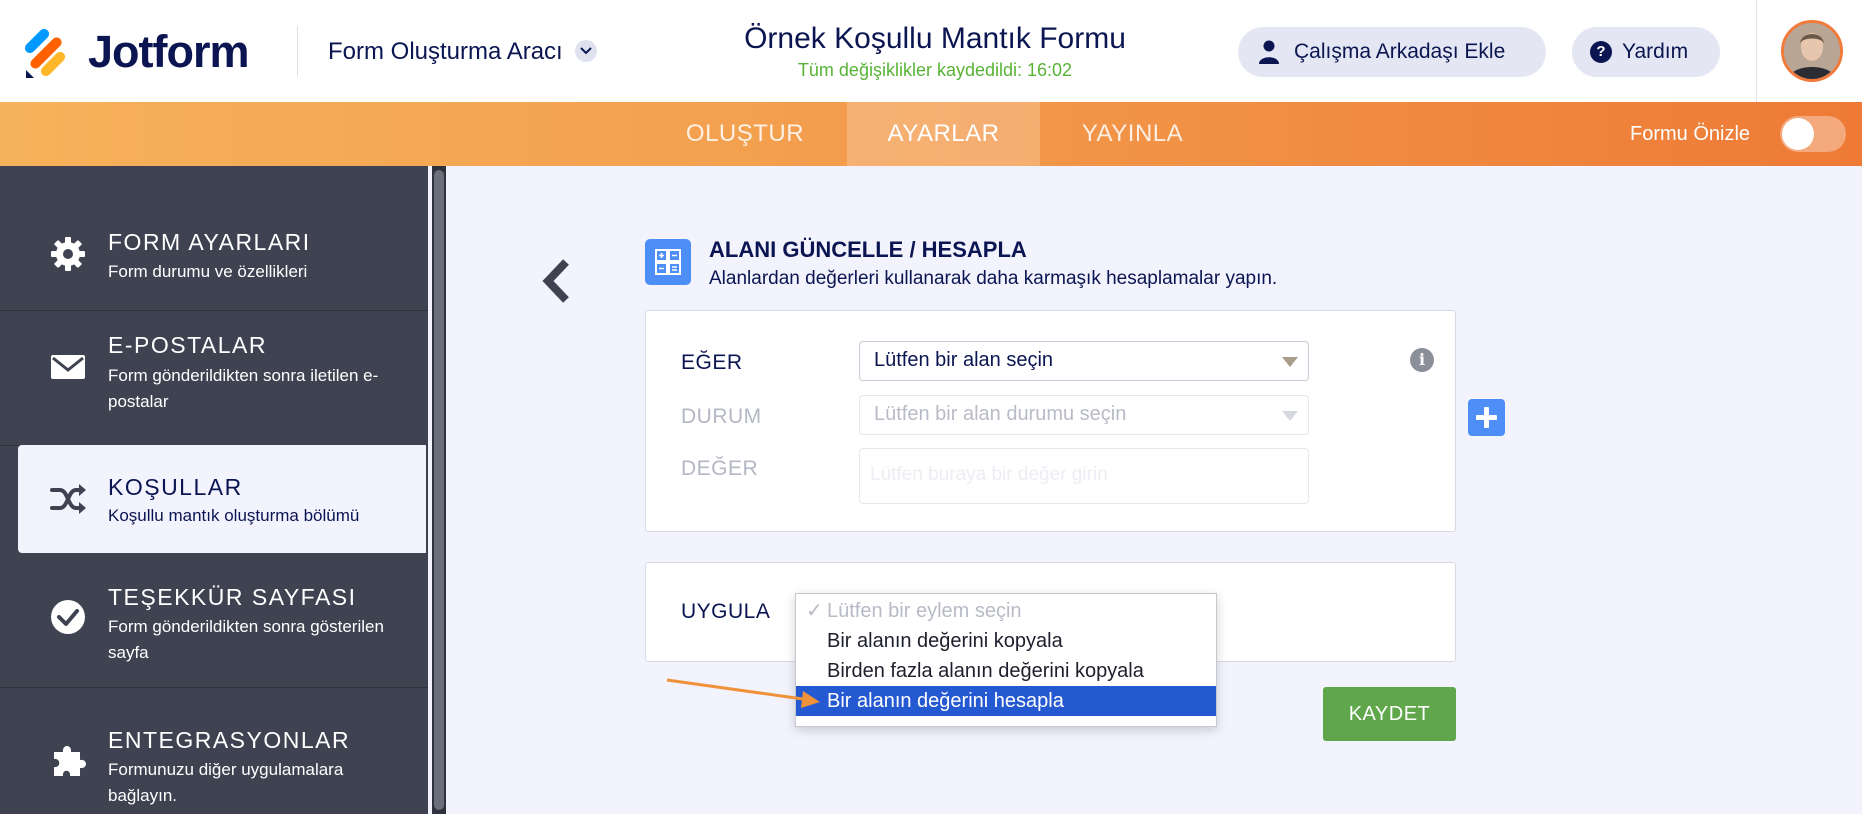 The image size is (1862, 814). I want to click on add-collaborator-button: Çalışma Arkadaşı Ekle, so click(1392, 52).